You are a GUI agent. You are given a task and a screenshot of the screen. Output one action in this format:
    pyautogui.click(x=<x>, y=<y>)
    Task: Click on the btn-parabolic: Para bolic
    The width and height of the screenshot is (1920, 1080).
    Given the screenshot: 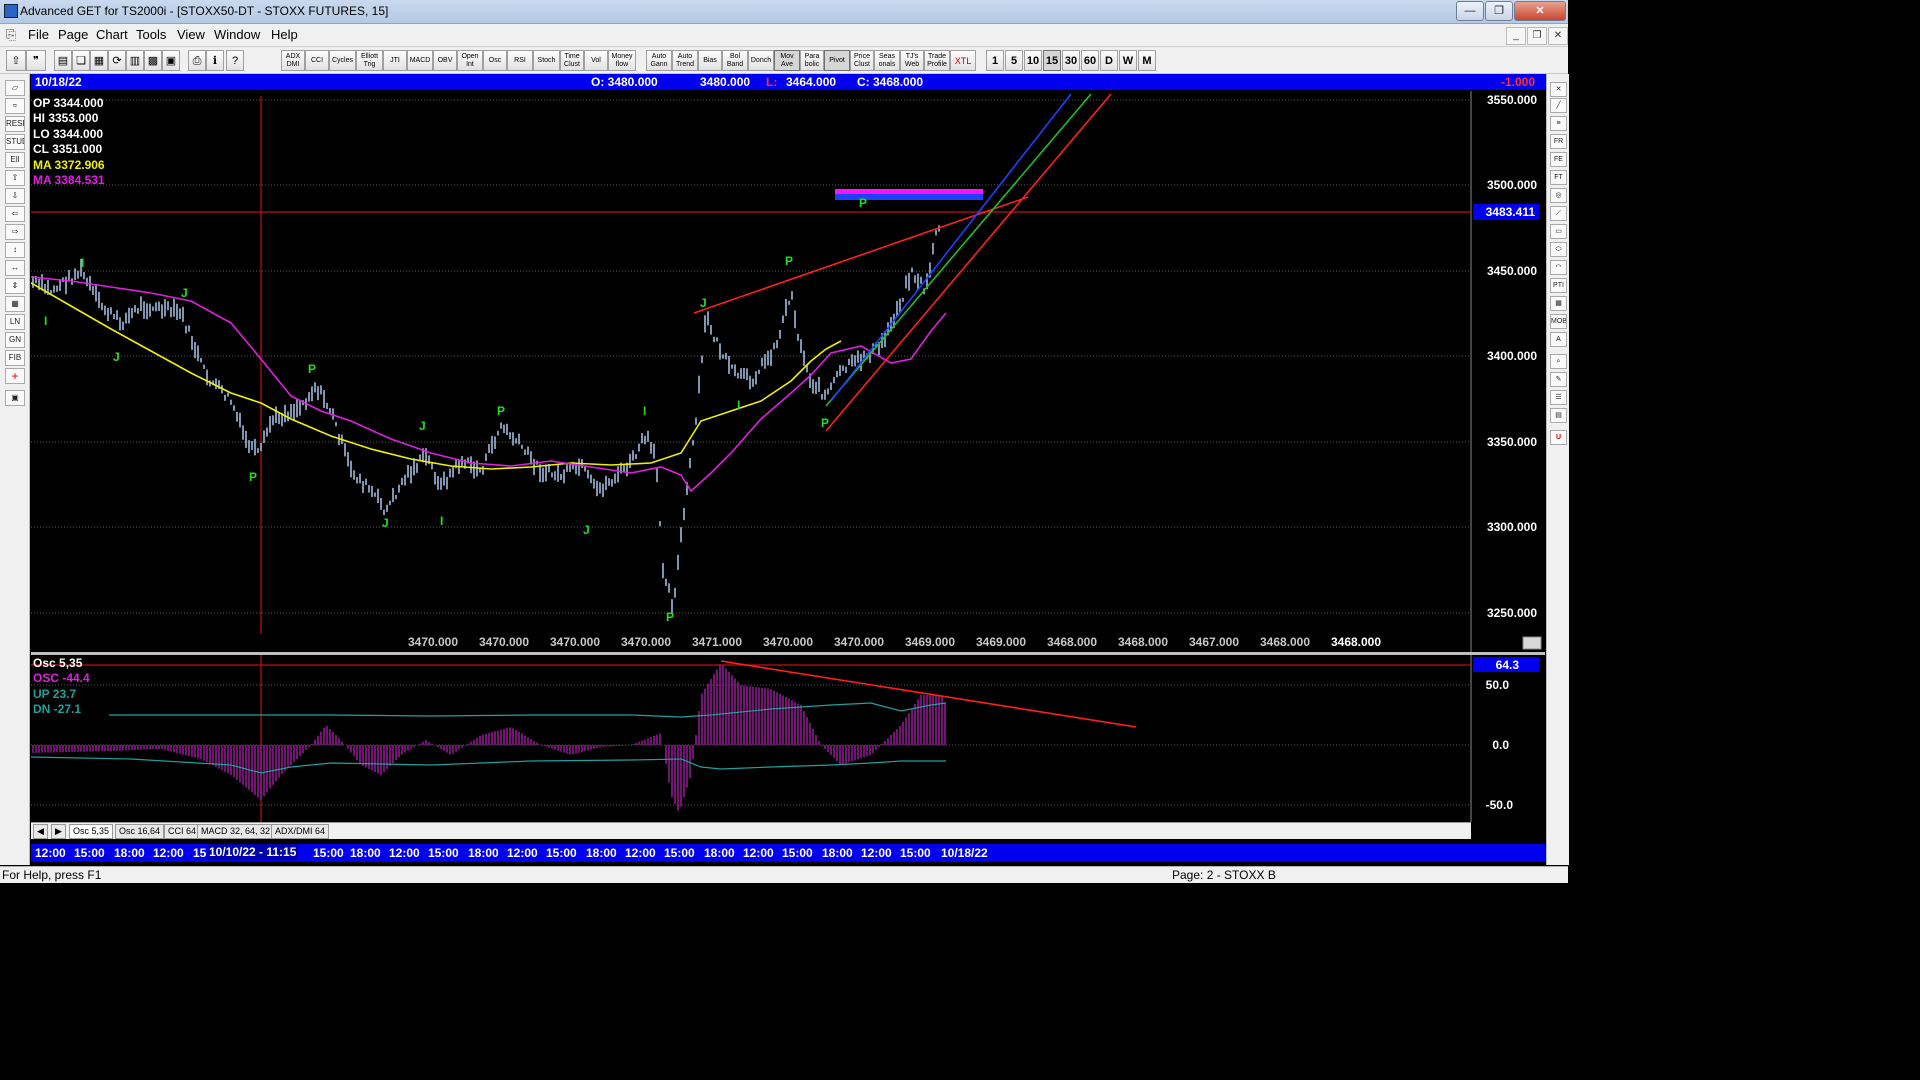 What is the action you would take?
    pyautogui.click(x=812, y=60)
    